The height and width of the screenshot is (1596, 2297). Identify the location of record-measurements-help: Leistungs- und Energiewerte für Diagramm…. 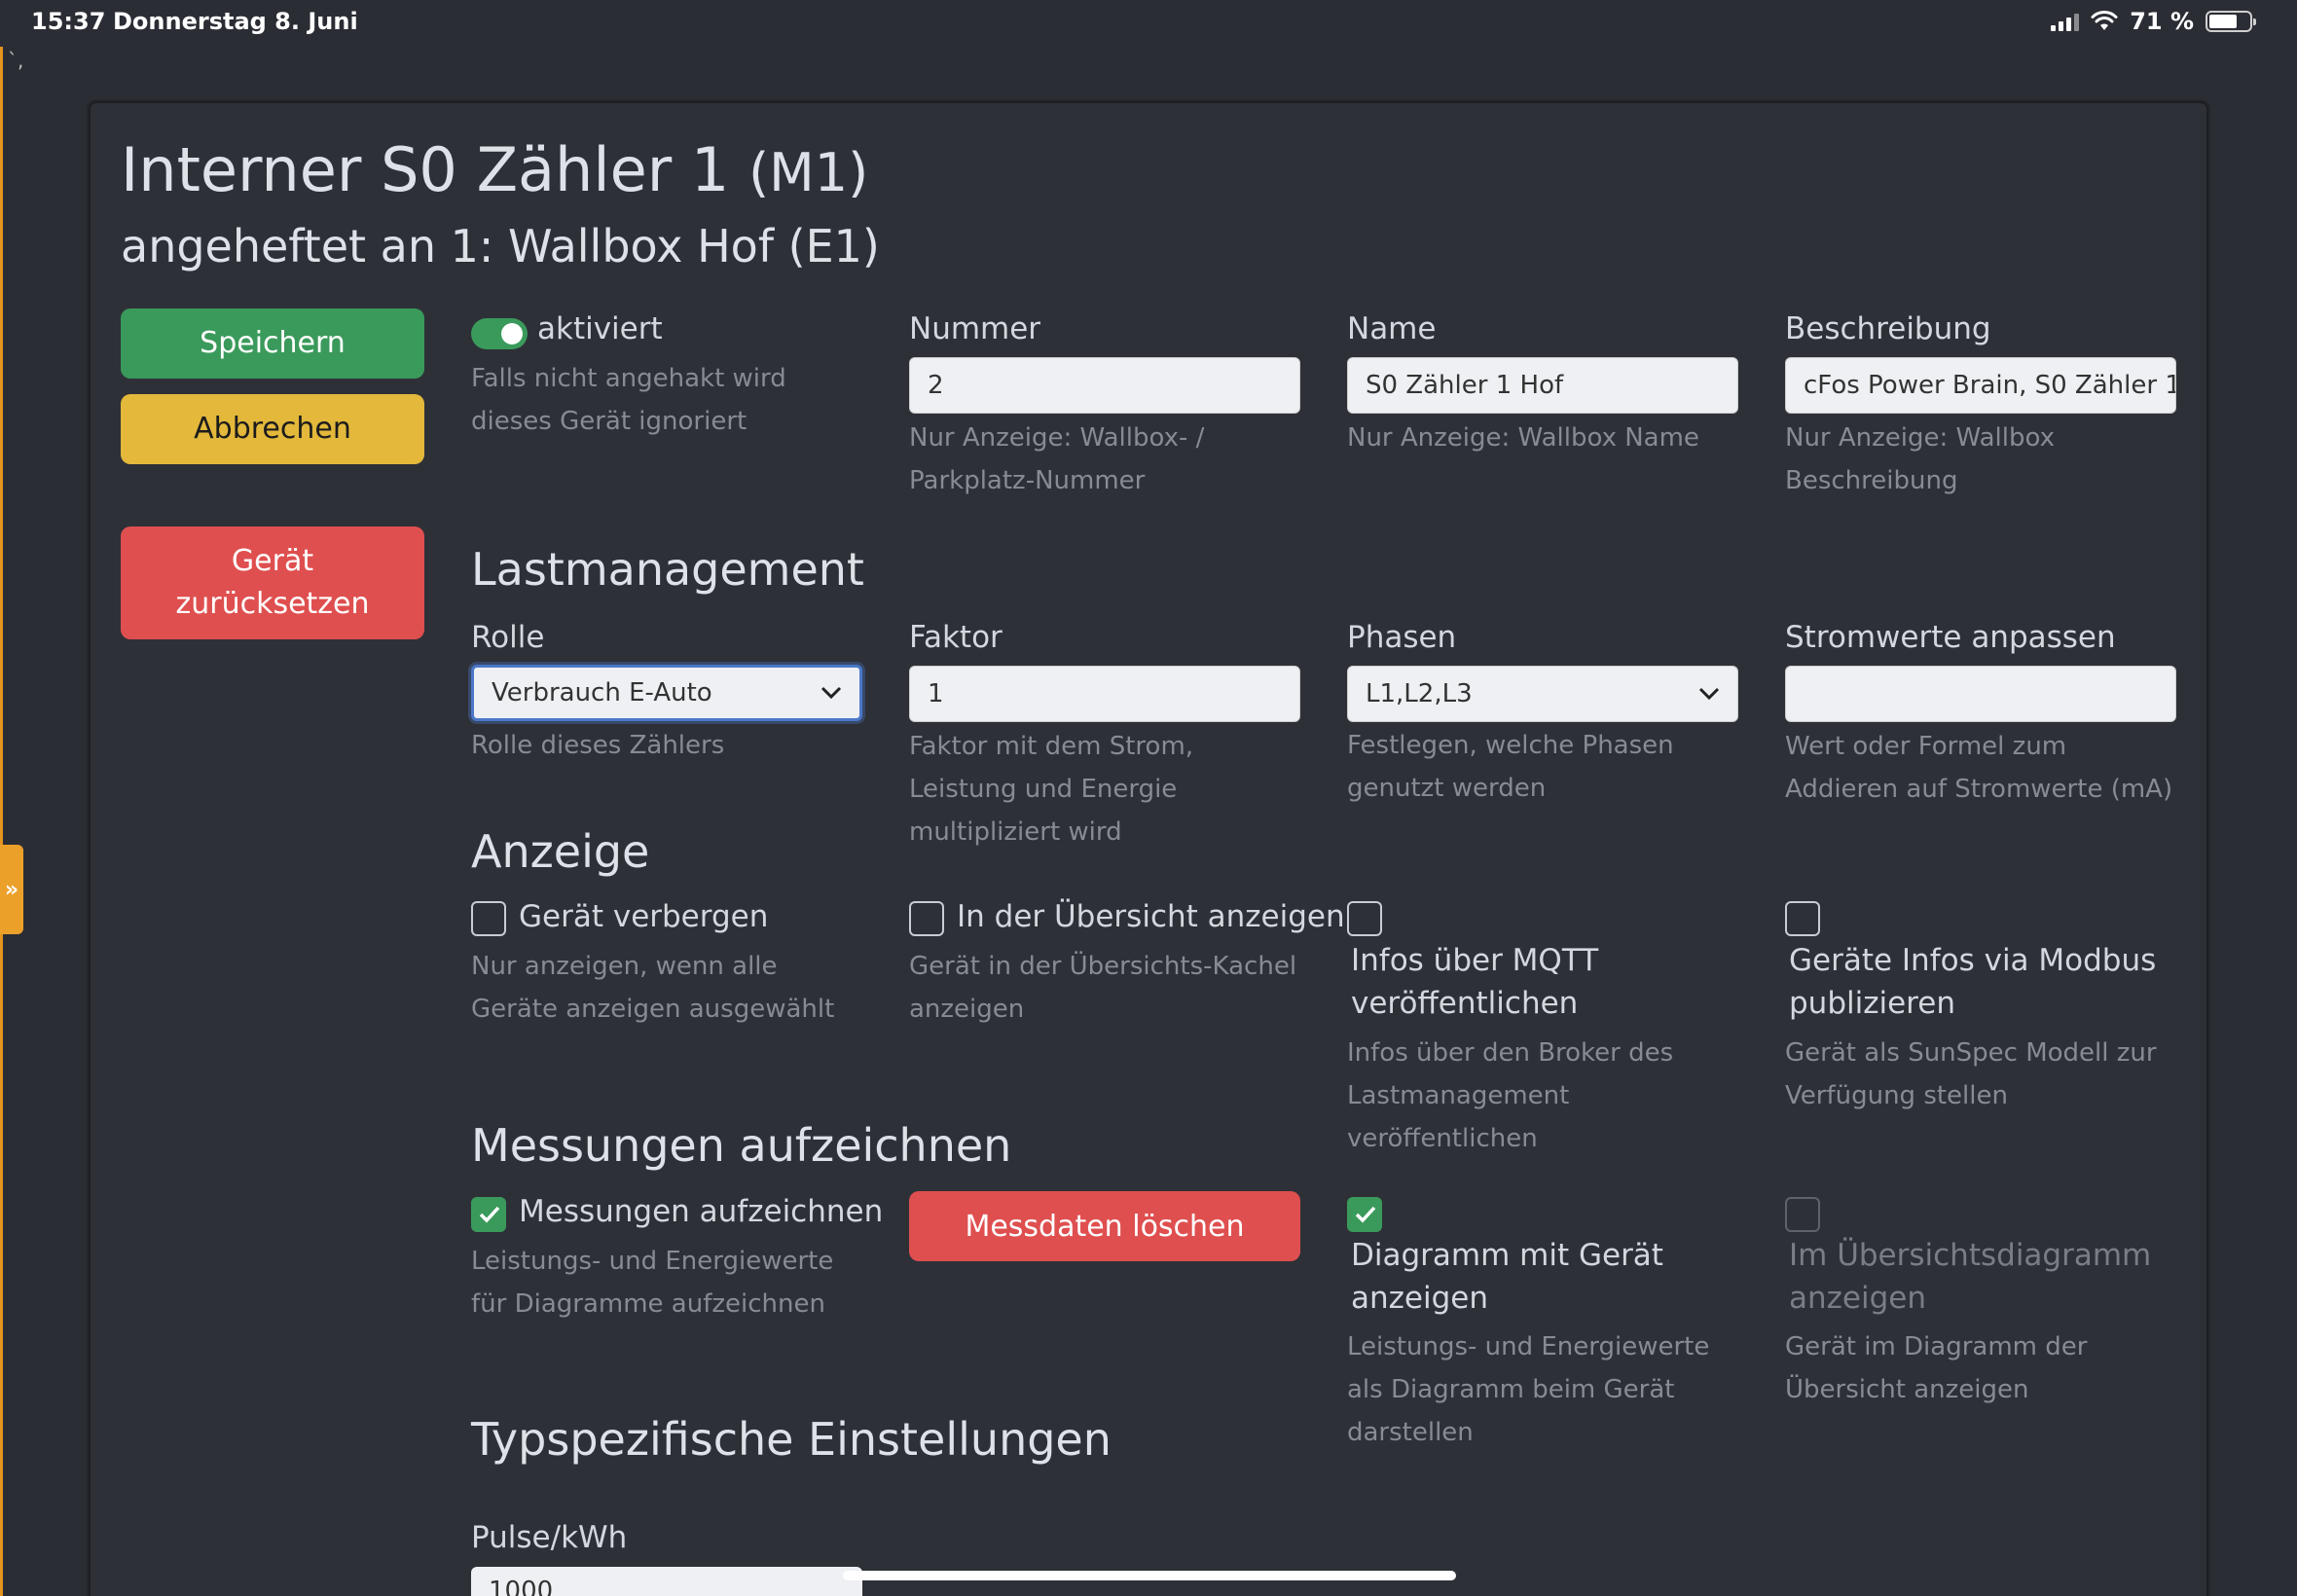
(652, 1283).